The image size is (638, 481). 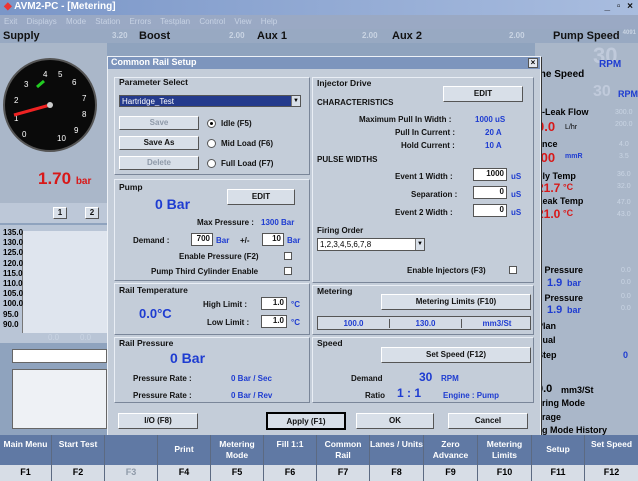 What do you see at coordinates (343, 450) in the screenshot?
I see `fkey-label: Common Rail` at bounding box center [343, 450].